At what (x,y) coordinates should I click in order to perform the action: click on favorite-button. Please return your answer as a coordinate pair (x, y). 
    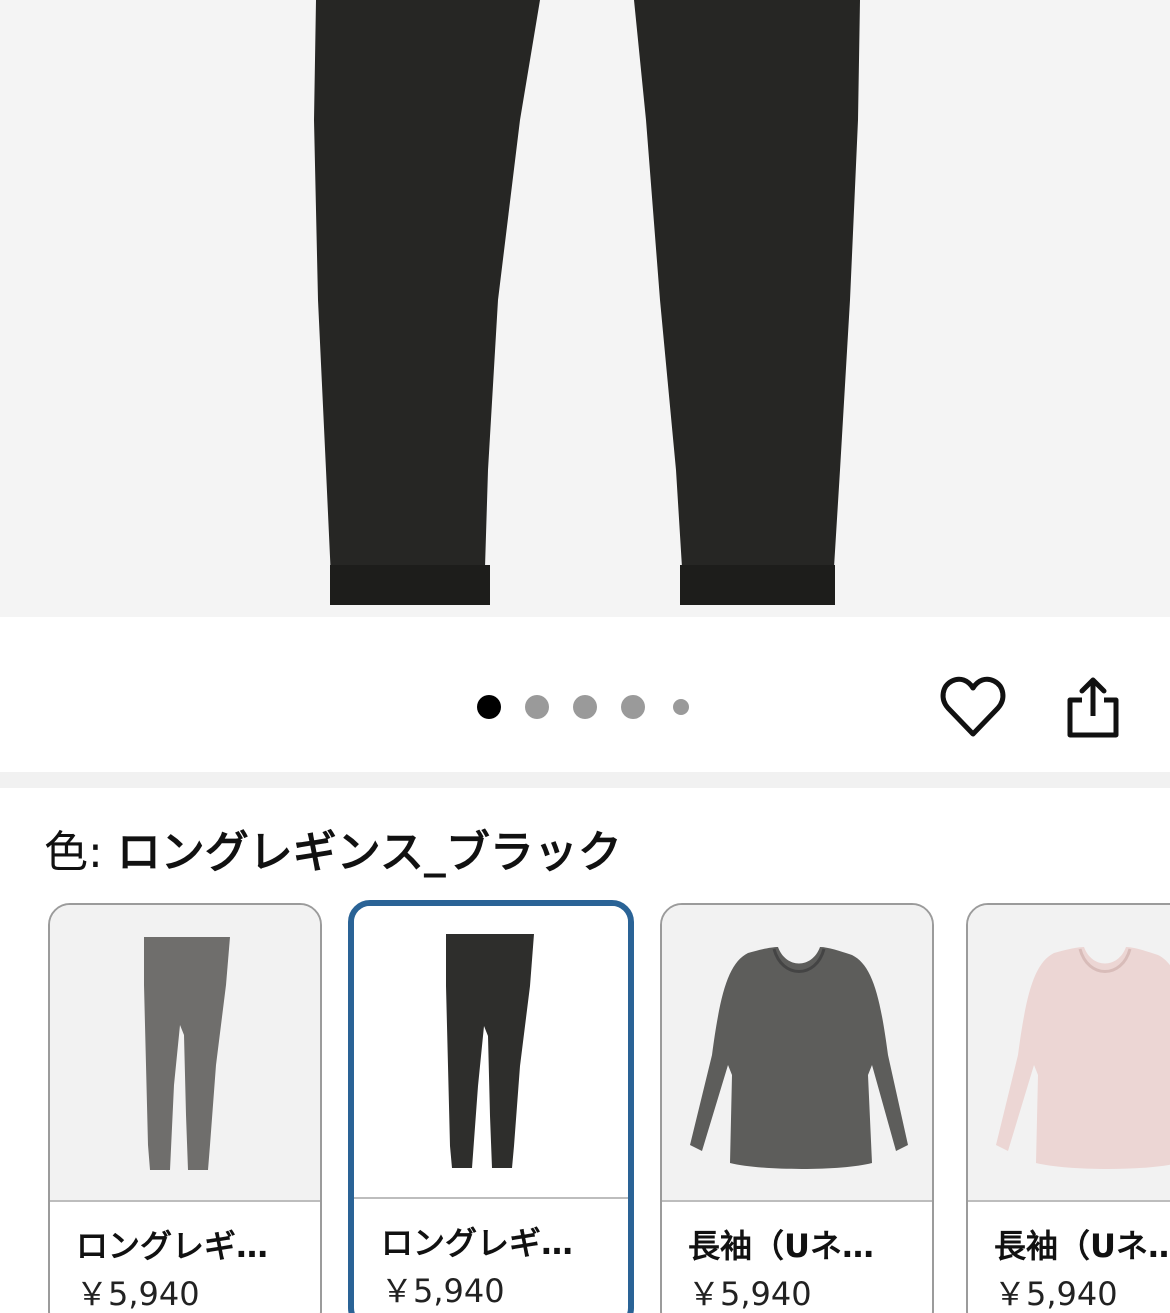
    Looking at the image, I should click on (973, 707).